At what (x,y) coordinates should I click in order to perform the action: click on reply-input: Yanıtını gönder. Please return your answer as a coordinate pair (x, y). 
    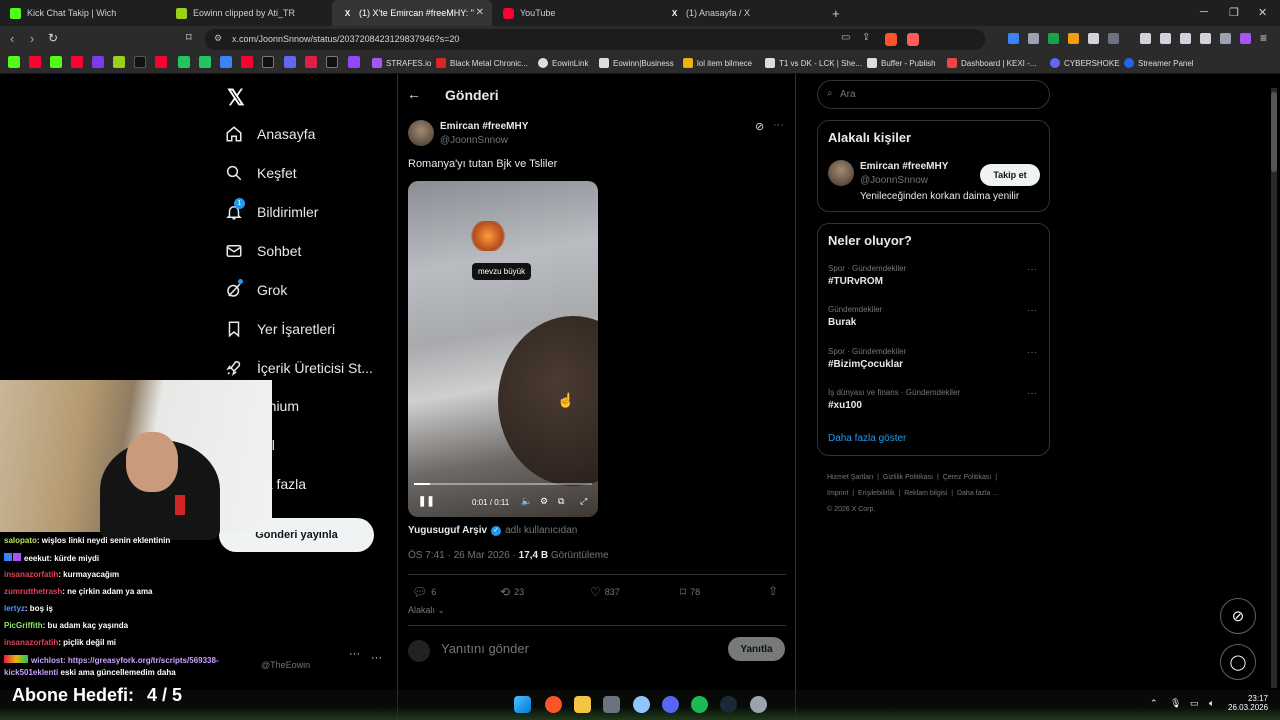
    Looking at the image, I should click on (485, 648).